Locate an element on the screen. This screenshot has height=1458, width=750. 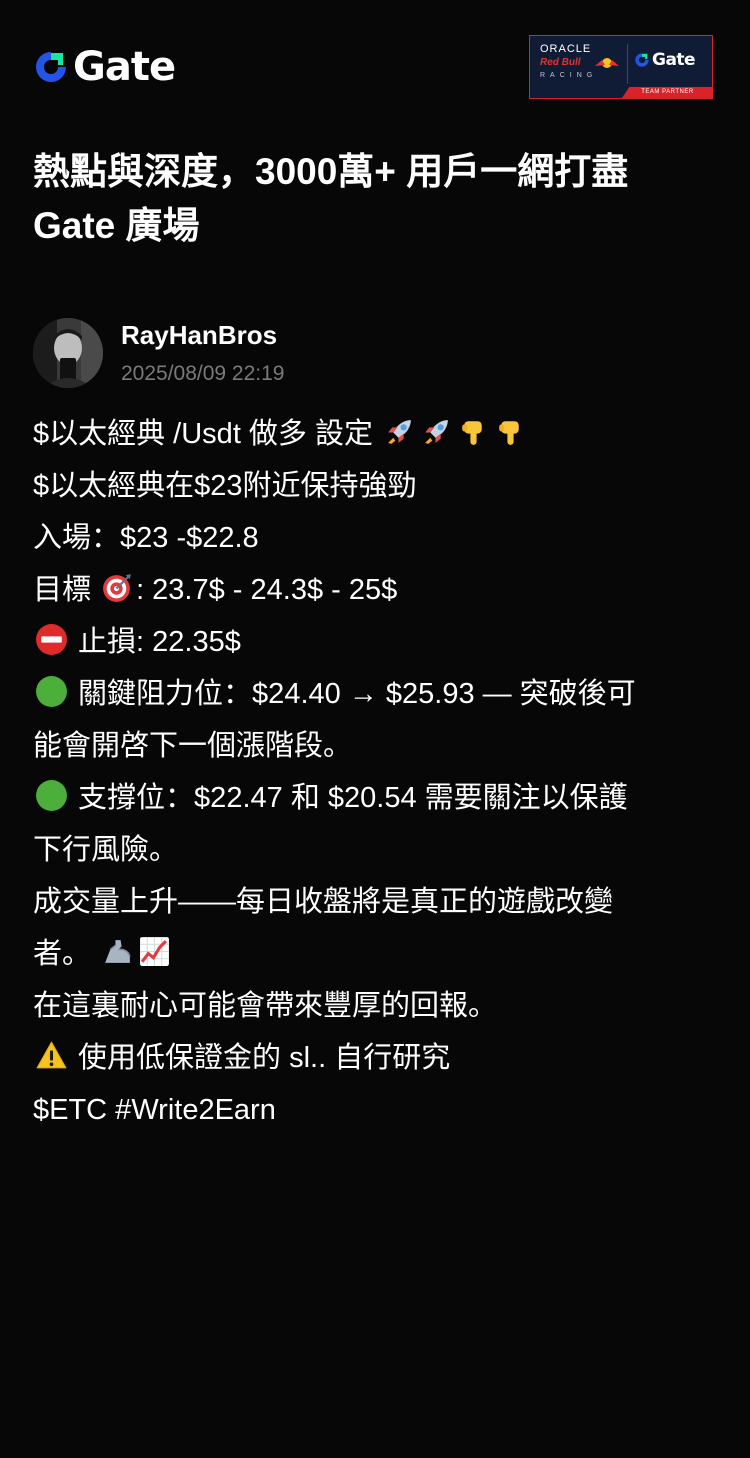
post-line: 止損: 22.35$ is located at coordinates (378, 642).